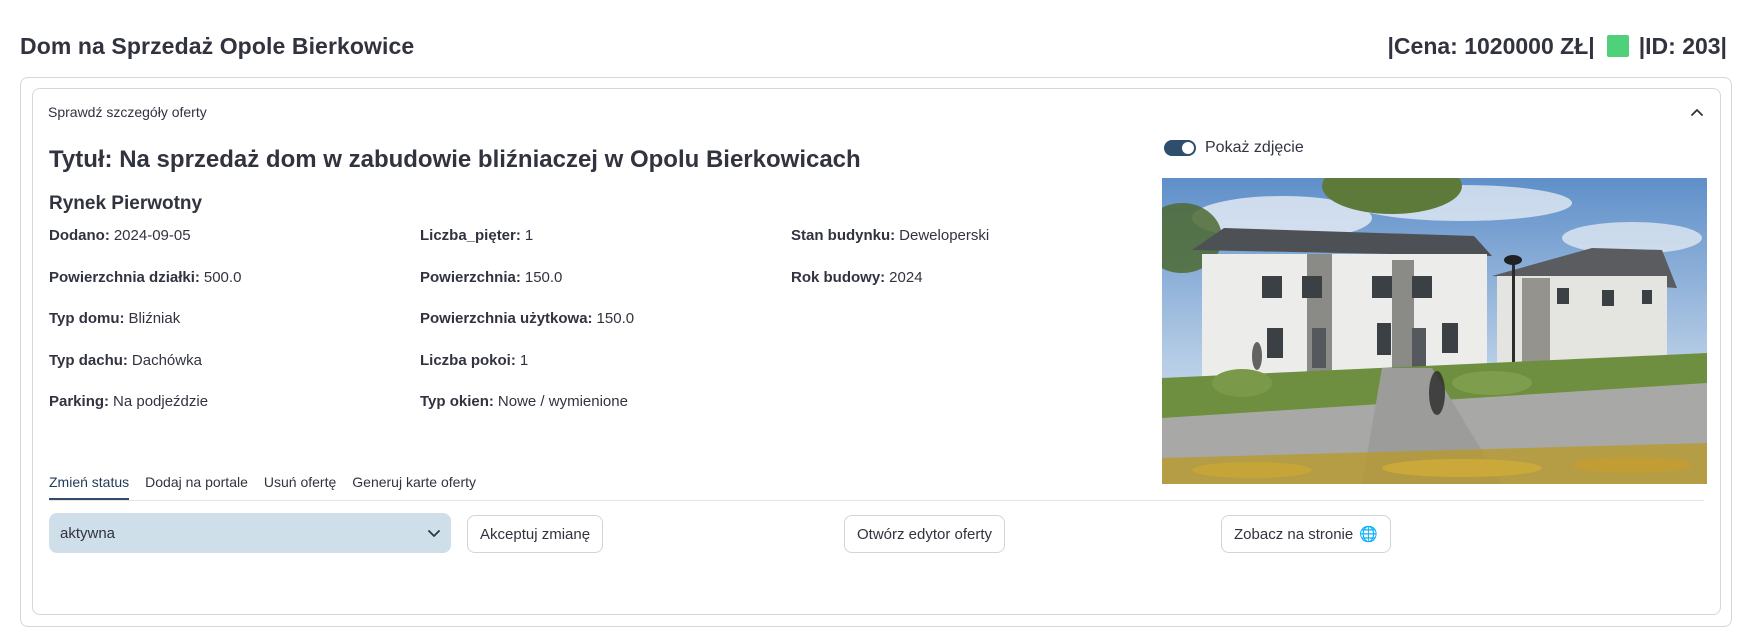 This screenshot has height=633, width=1741. I want to click on globe-icon: 🌐, so click(1368, 534).